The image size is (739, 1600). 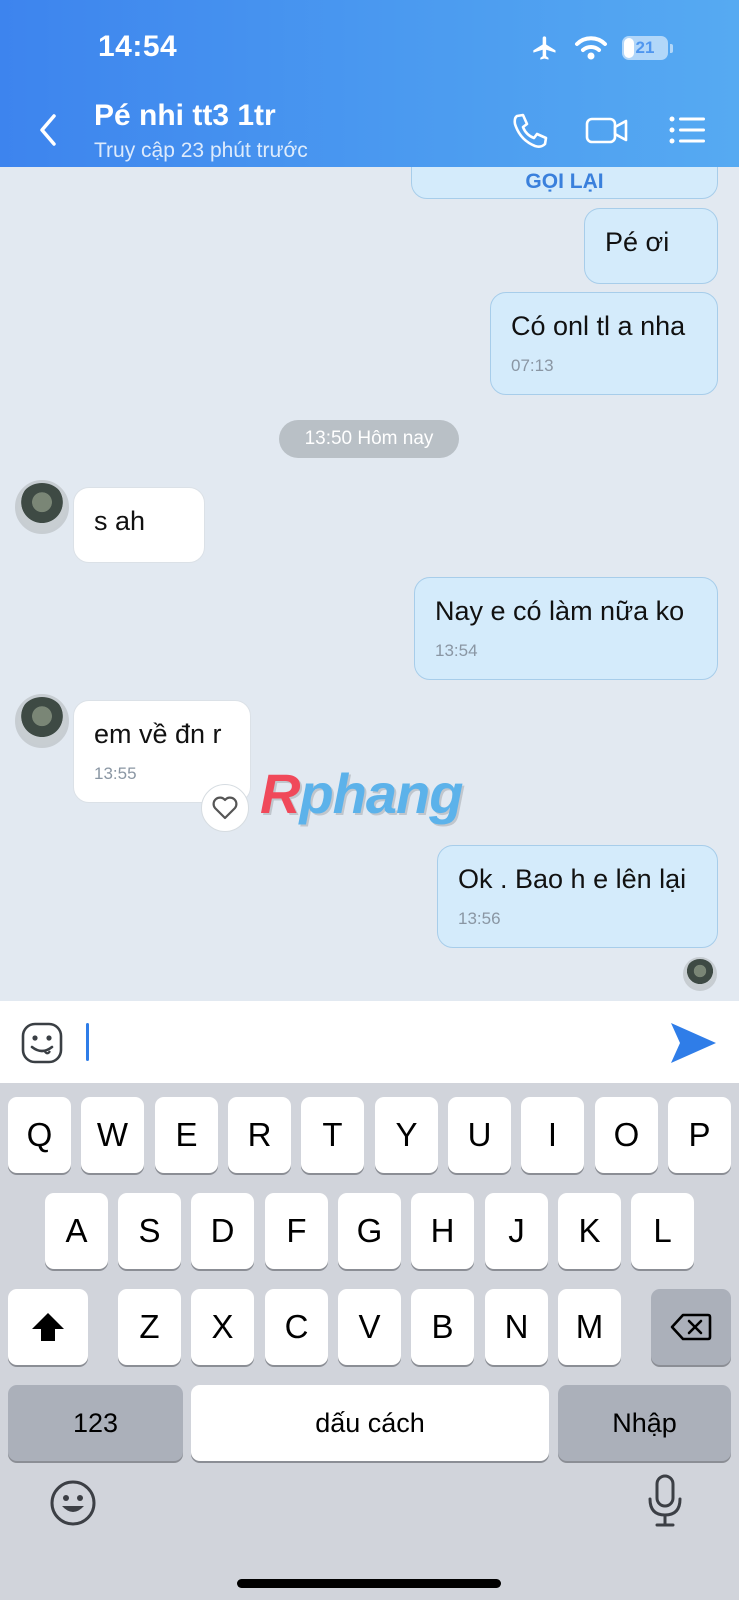 I want to click on last-seen-status: Truy cập 23 phút trước, so click(x=201, y=150).